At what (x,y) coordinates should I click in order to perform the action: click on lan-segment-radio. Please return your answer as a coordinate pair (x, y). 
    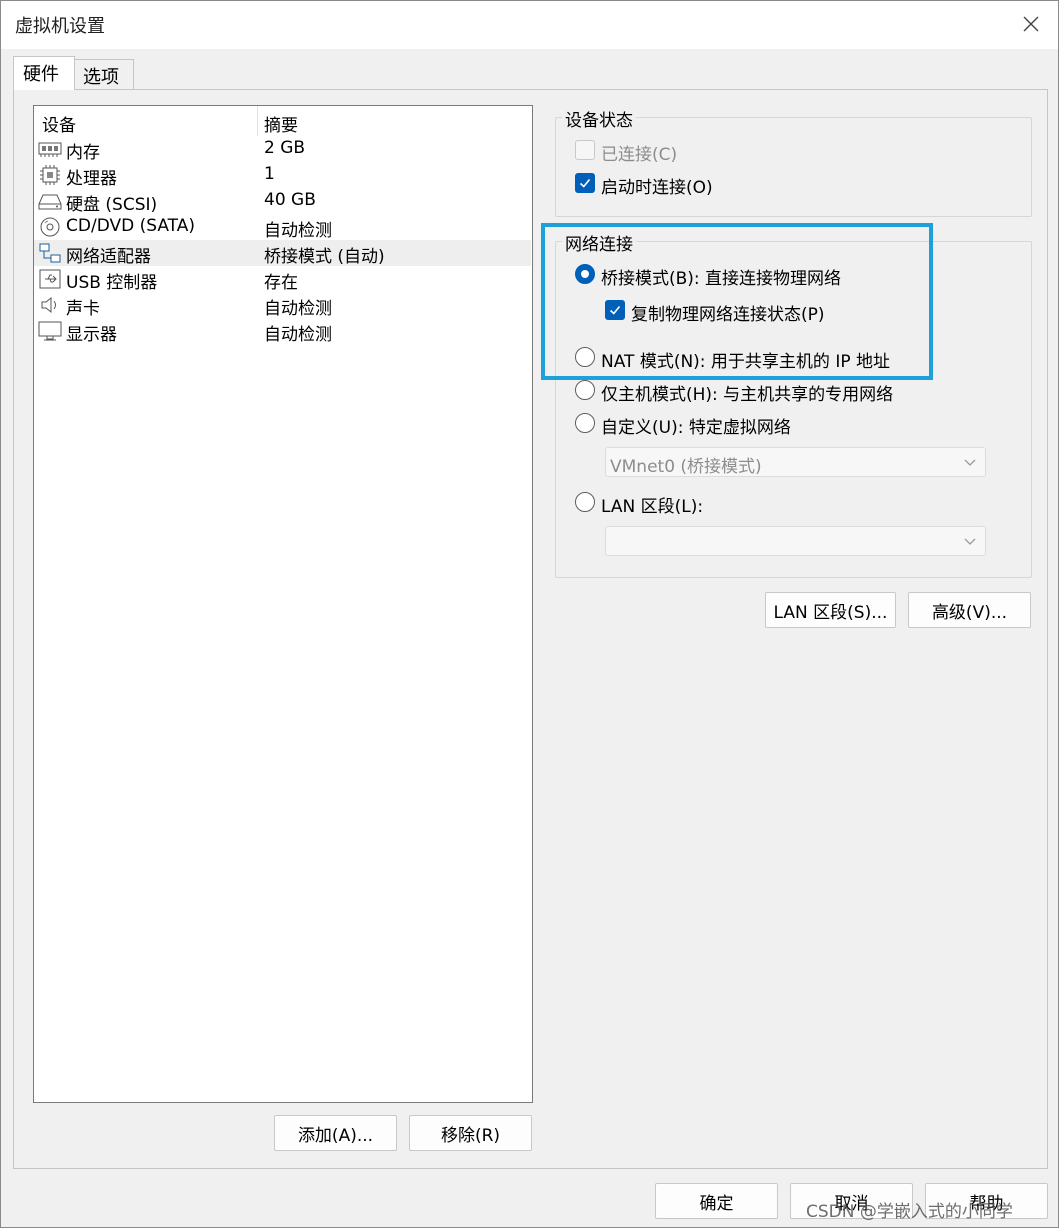
    Looking at the image, I should click on (585, 502).